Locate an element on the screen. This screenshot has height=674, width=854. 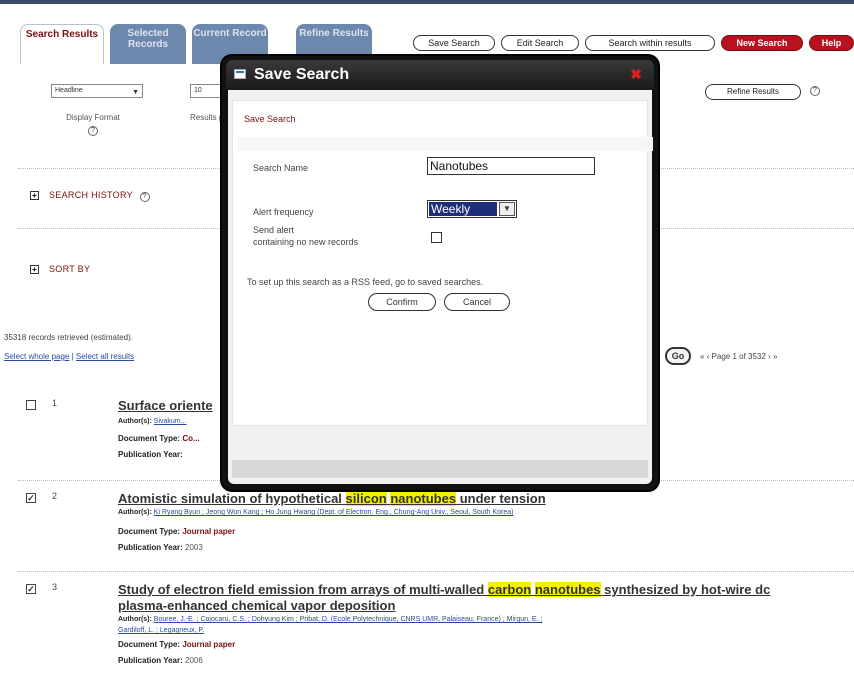
display-format-select: Headline ▼ is located at coordinates (97, 91).